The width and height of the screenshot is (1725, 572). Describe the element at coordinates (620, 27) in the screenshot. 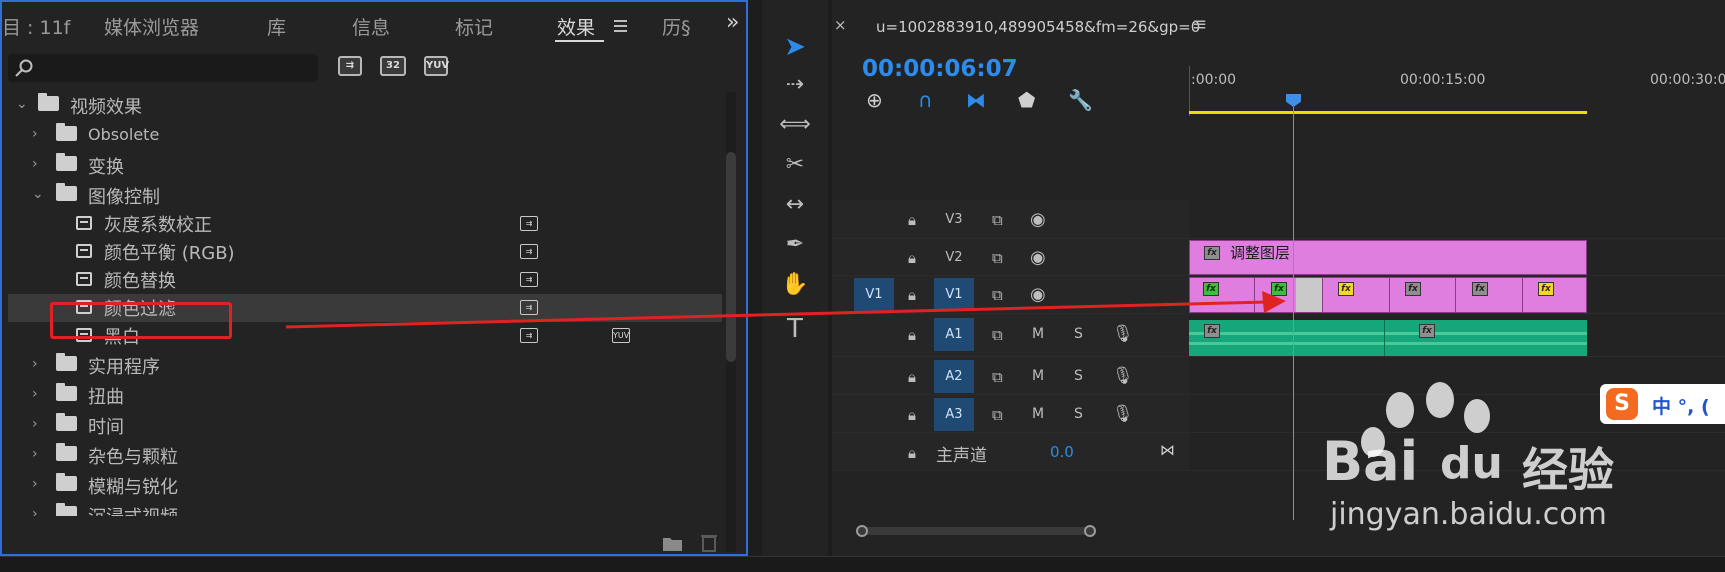

I see `effects-menu-icon` at that location.